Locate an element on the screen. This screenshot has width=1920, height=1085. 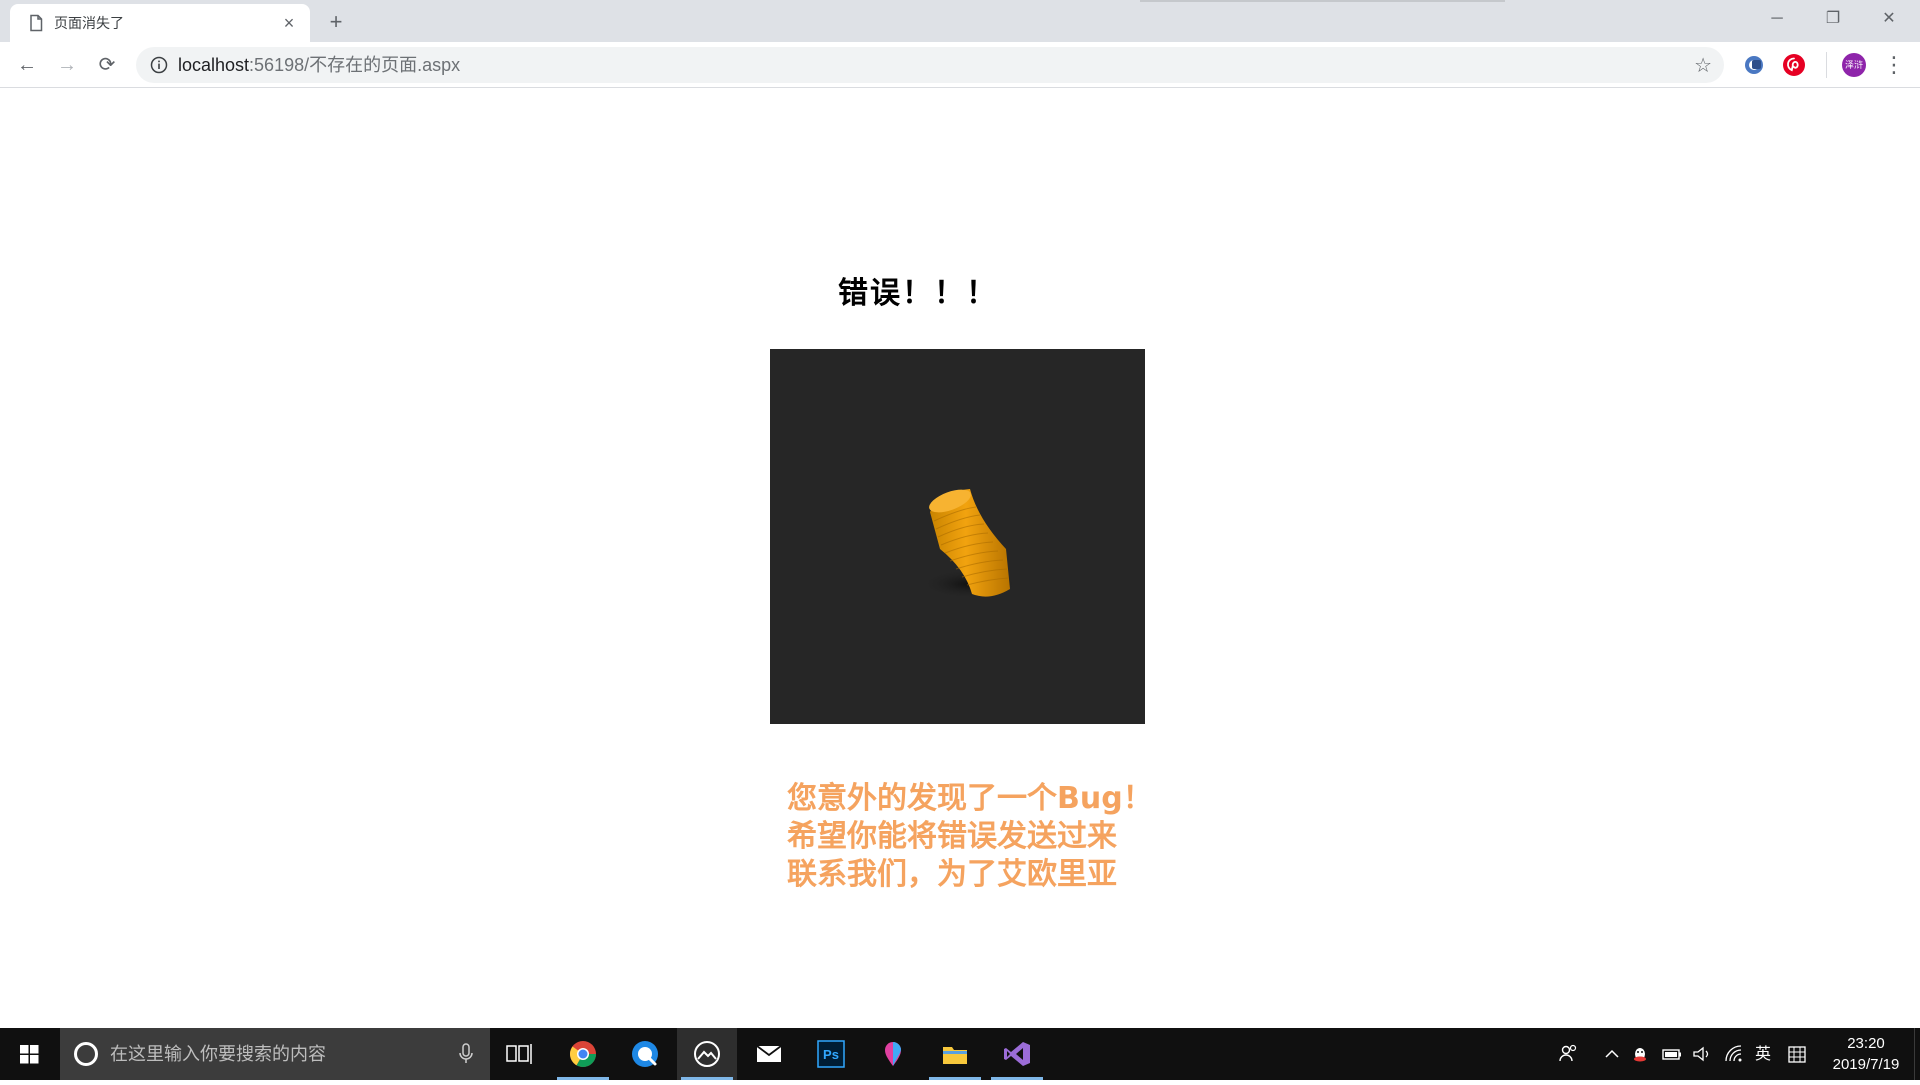
show-desktop-button is located at coordinates (1917, 1054).